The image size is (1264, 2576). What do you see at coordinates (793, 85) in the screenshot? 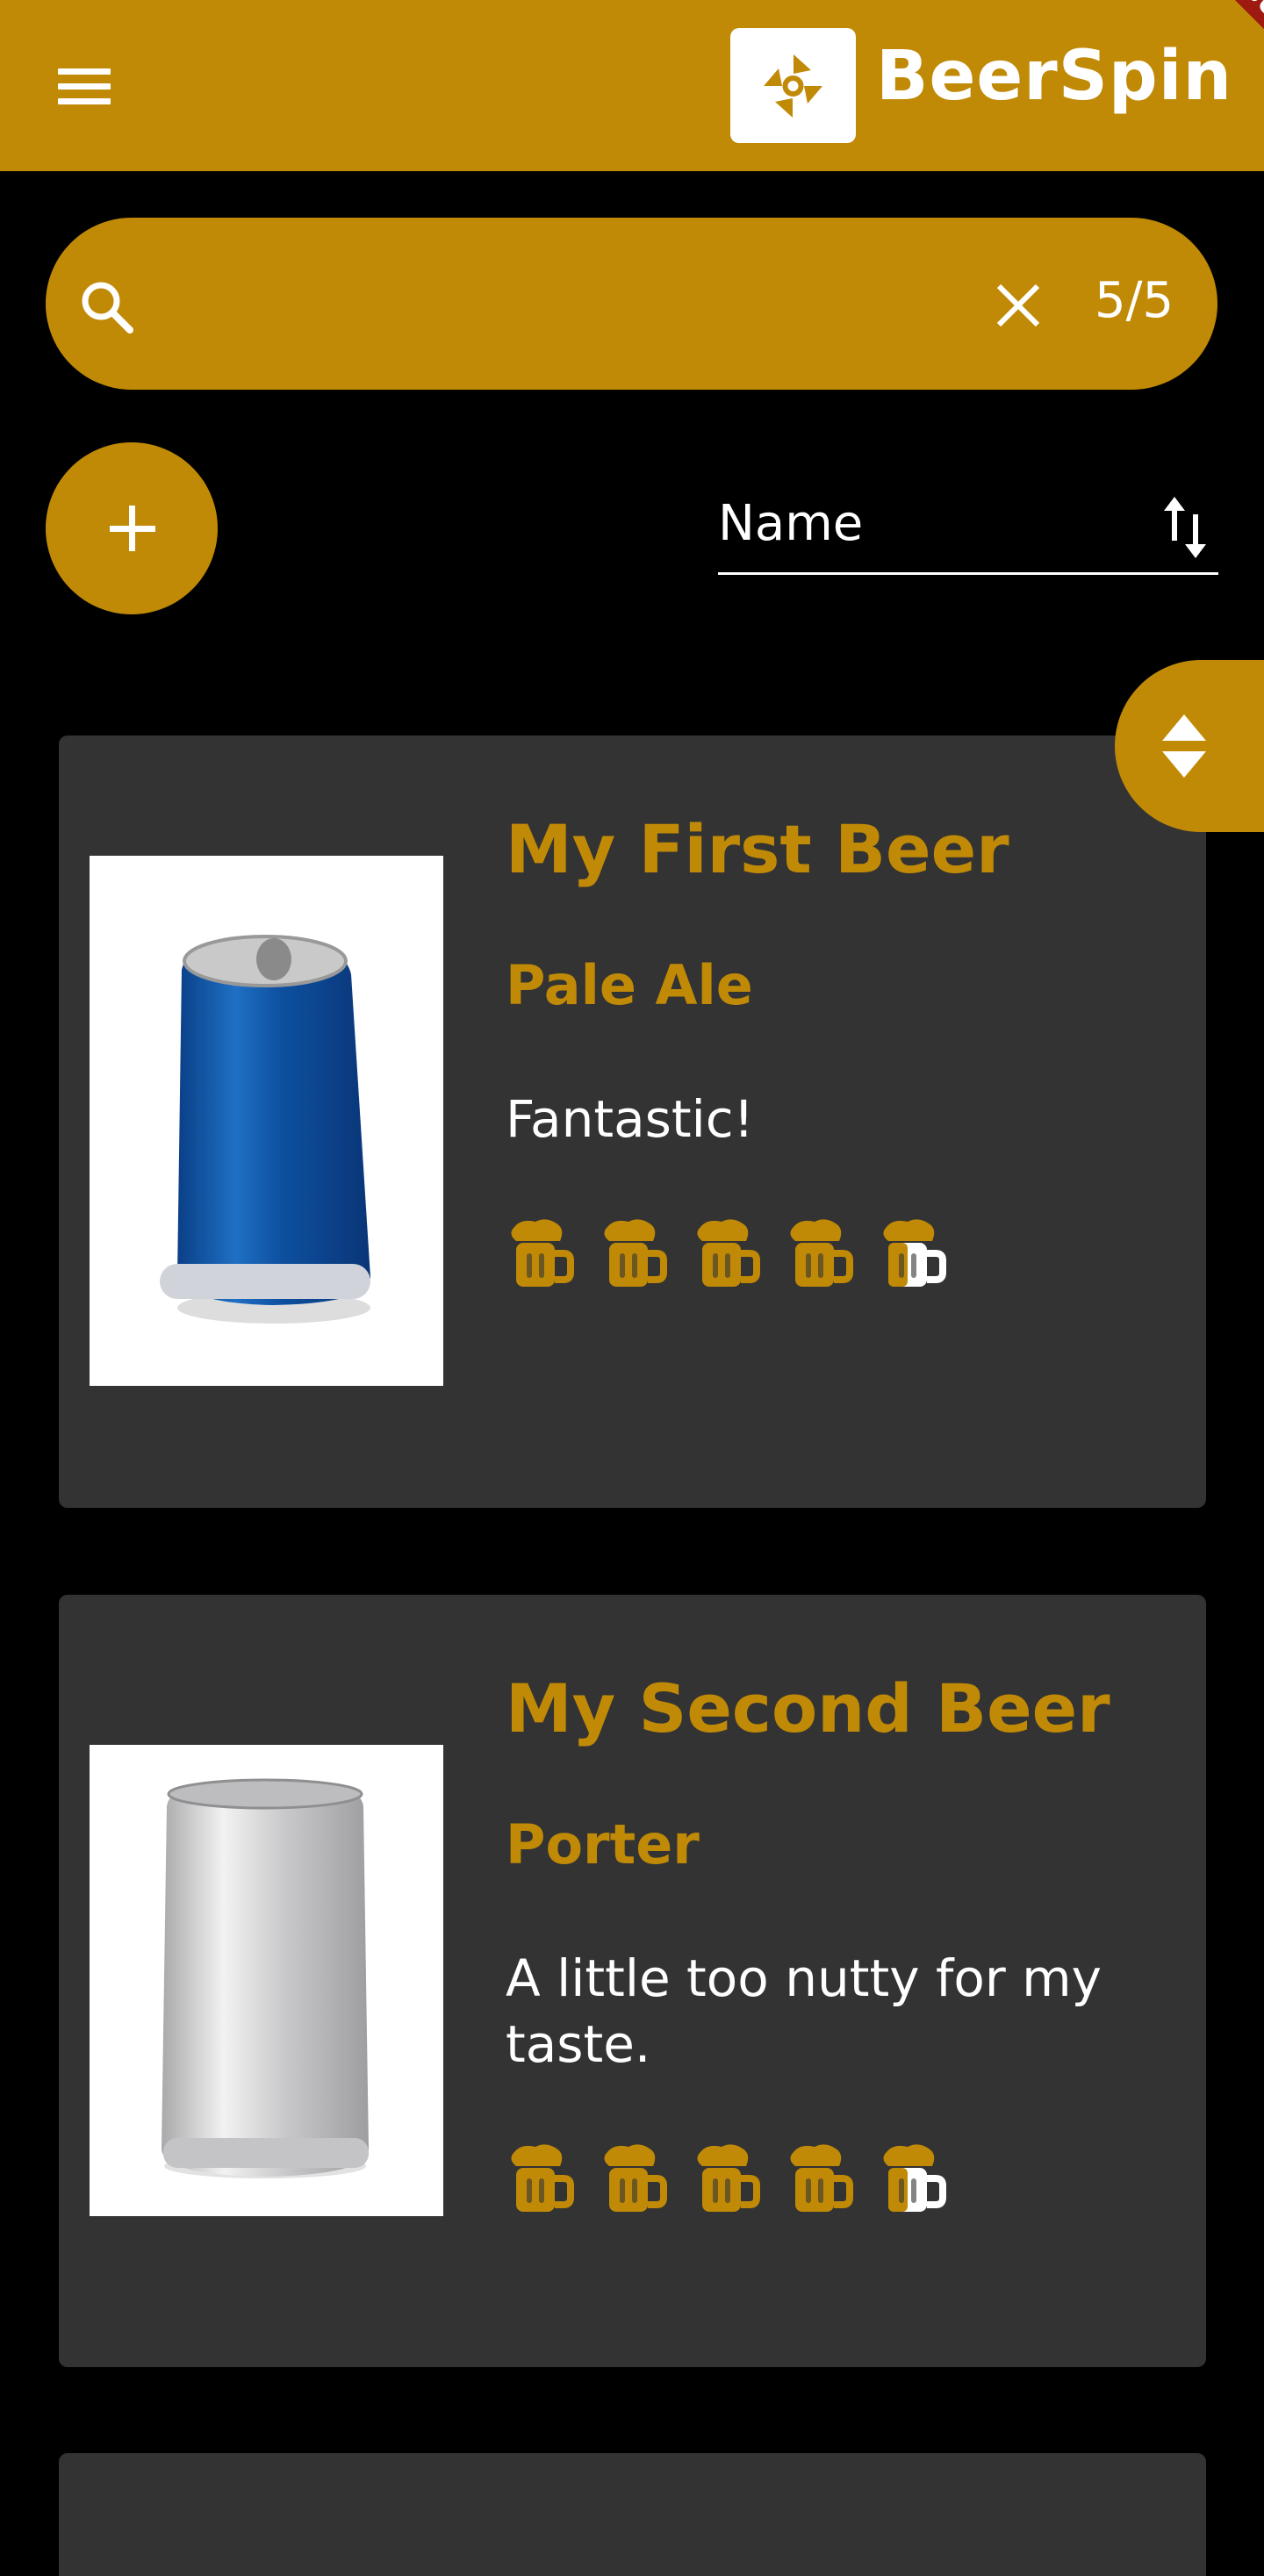
I see `beerspin-logo-icon` at bounding box center [793, 85].